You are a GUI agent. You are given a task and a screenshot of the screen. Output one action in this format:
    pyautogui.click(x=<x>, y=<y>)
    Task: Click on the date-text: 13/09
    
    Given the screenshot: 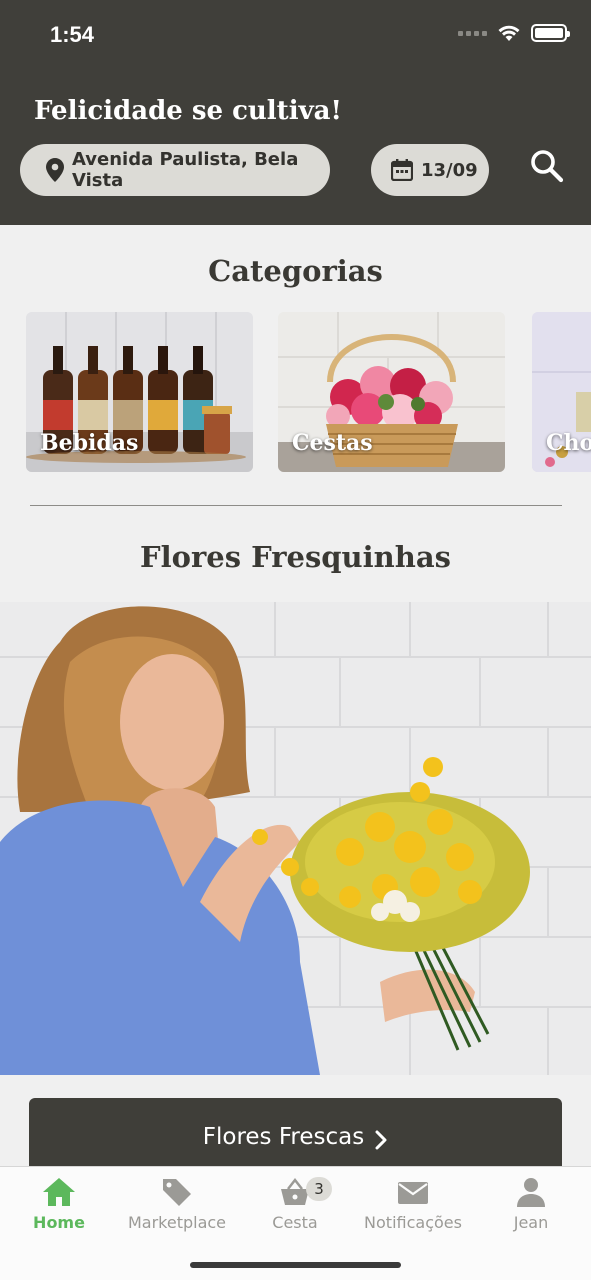 What is the action you would take?
    pyautogui.click(x=449, y=170)
    